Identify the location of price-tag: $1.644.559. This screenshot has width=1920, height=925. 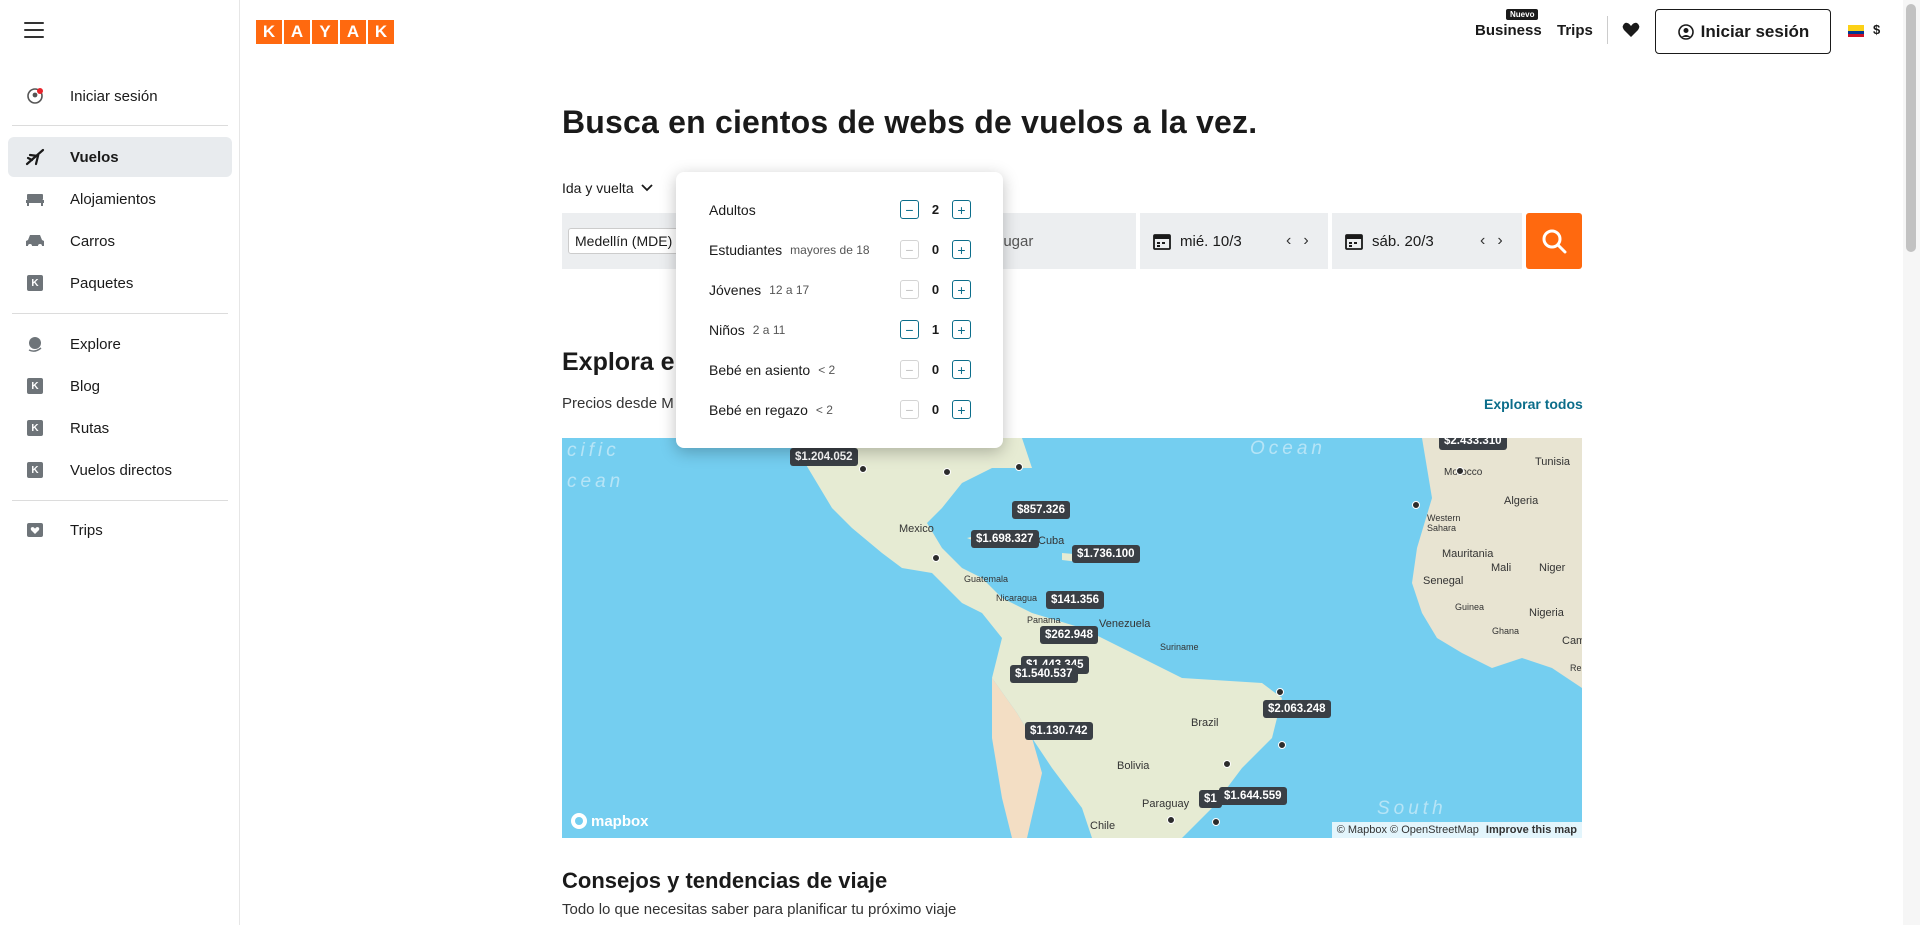
(1253, 796).